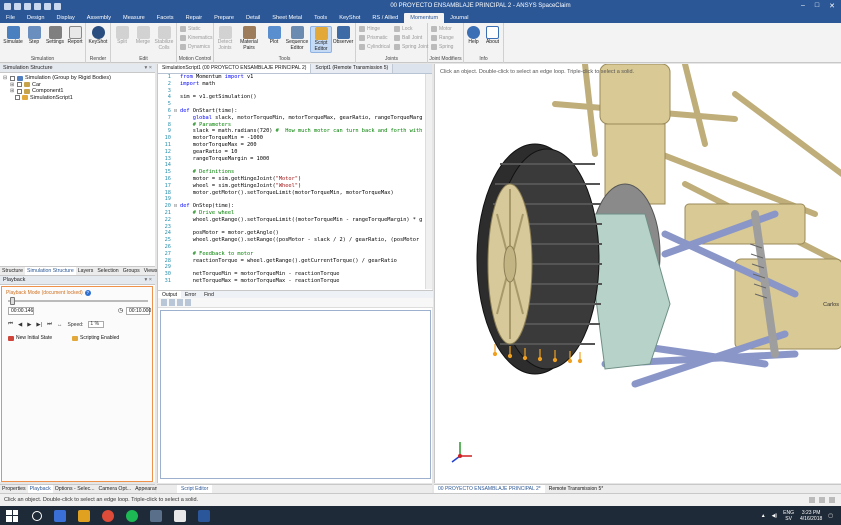 This screenshot has height=525, width=841. I want to click on search-icon, so click(37, 515).